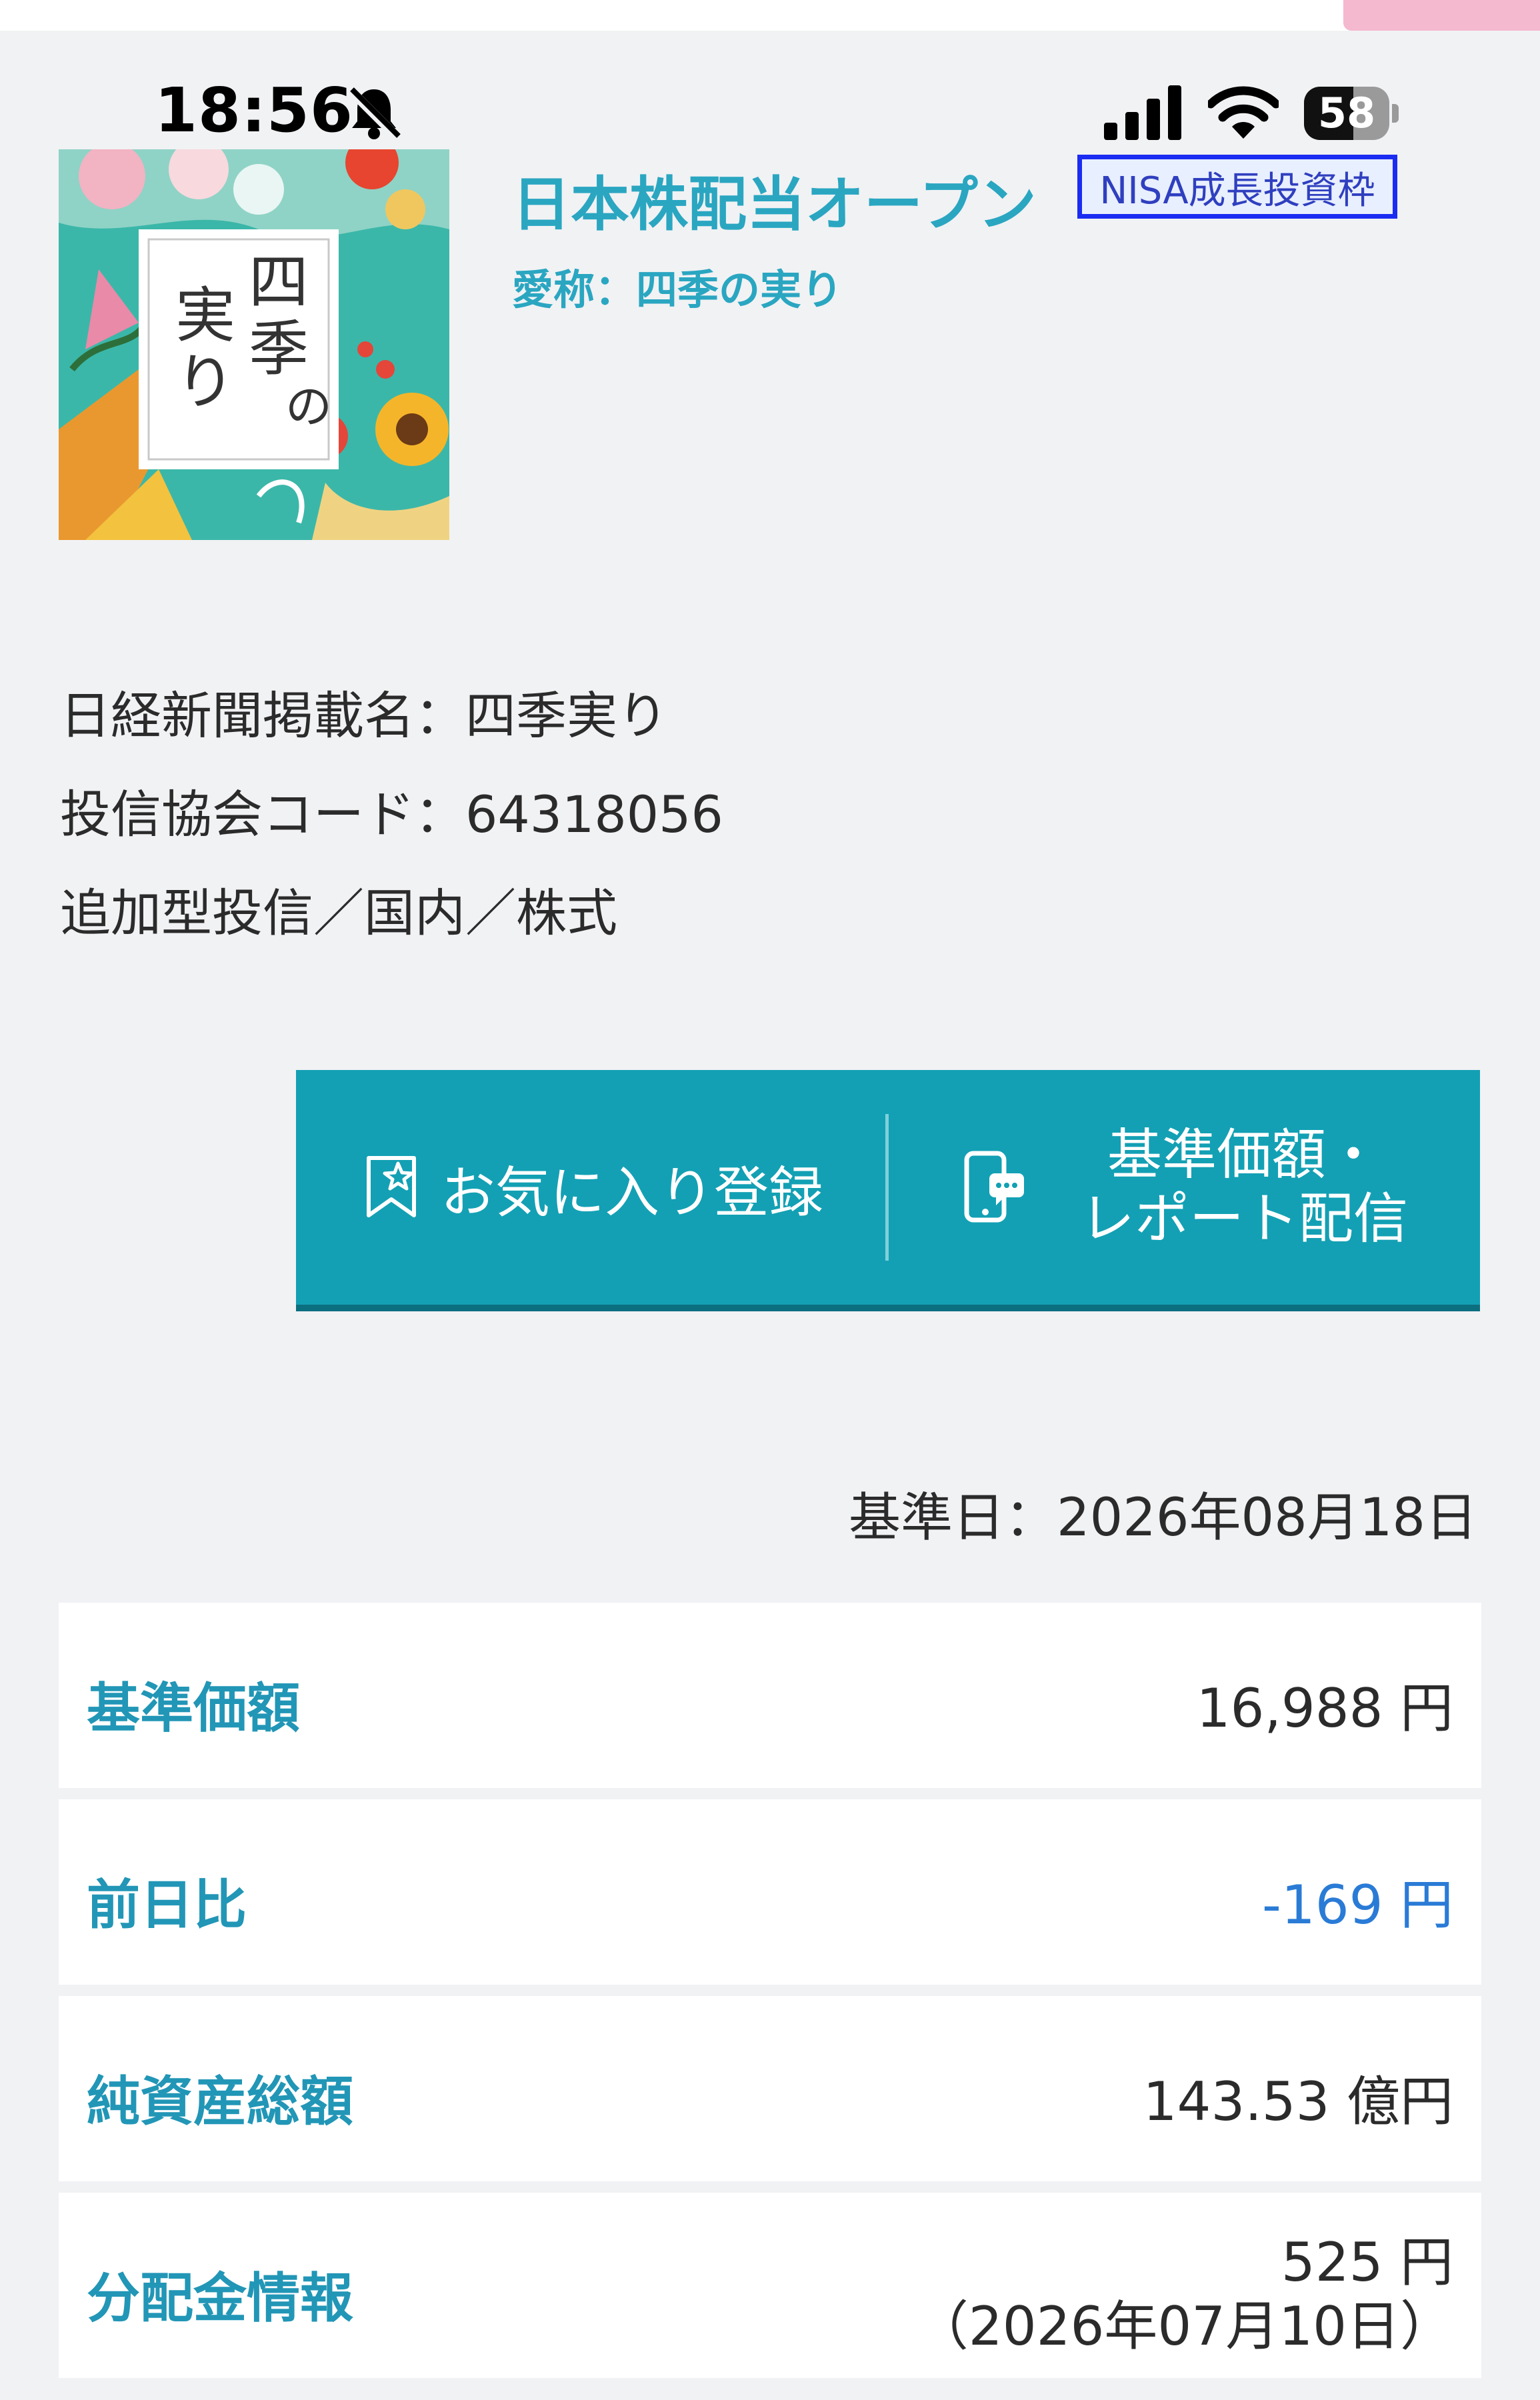 The image size is (1540, 2400). I want to click on report-delivery-label: 基準価額・ レポート配信, so click(1244, 1187).